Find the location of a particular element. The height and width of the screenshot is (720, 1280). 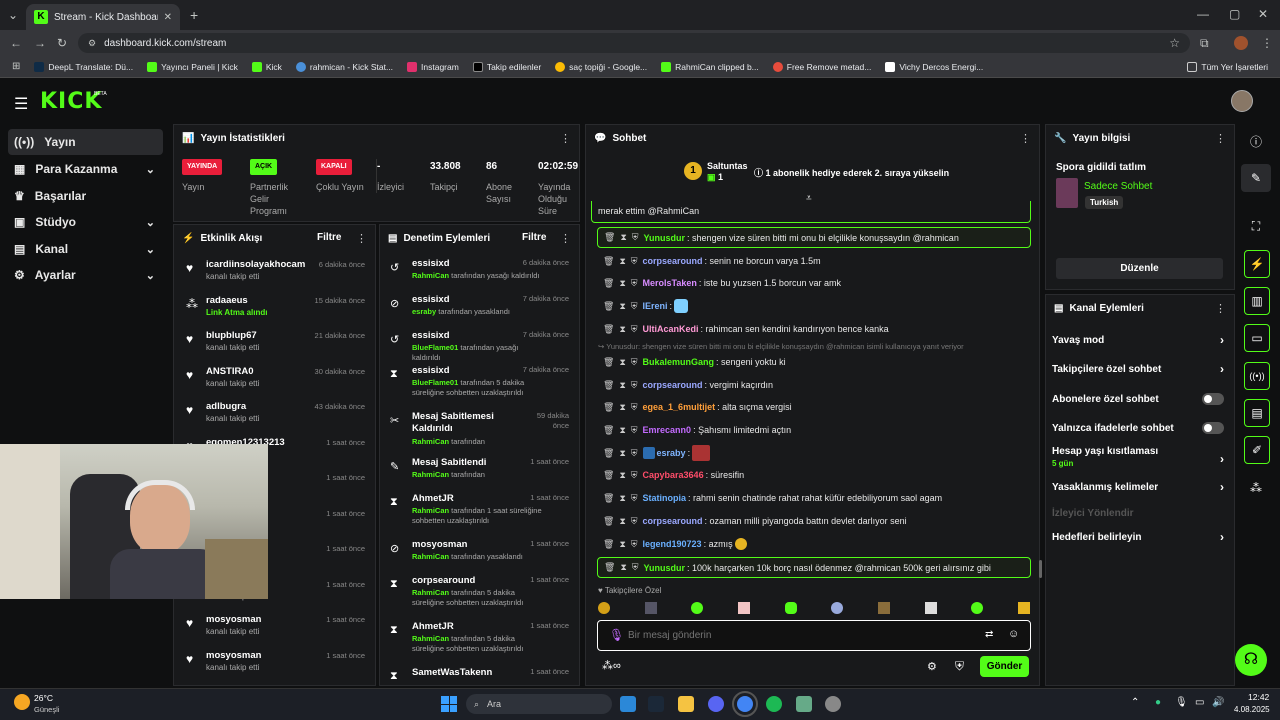

points-icon: ⁂∞ is located at coordinates (611, 665).